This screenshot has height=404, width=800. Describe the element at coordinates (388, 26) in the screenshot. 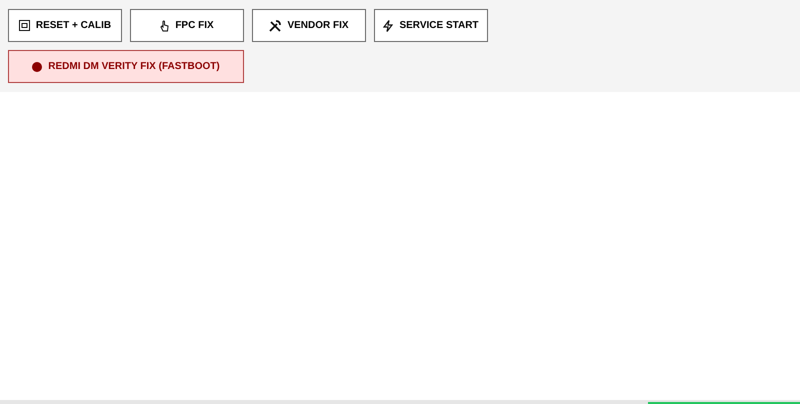

I see `bolt-icon` at that location.